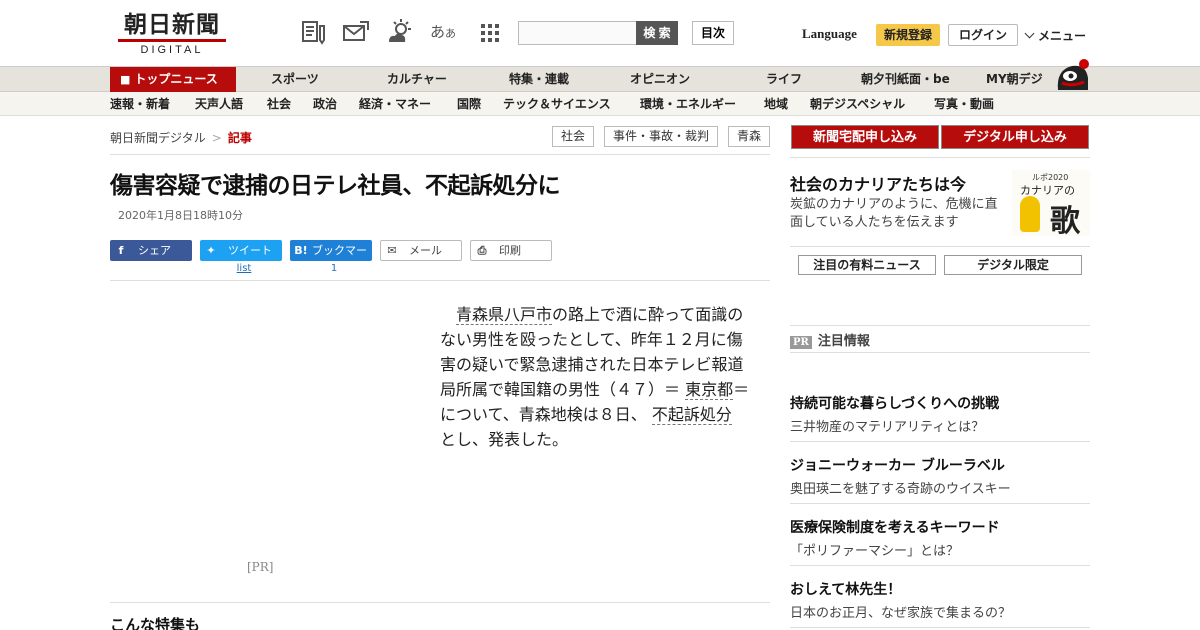  I want to click on register-button: 新規登録, so click(908, 35).